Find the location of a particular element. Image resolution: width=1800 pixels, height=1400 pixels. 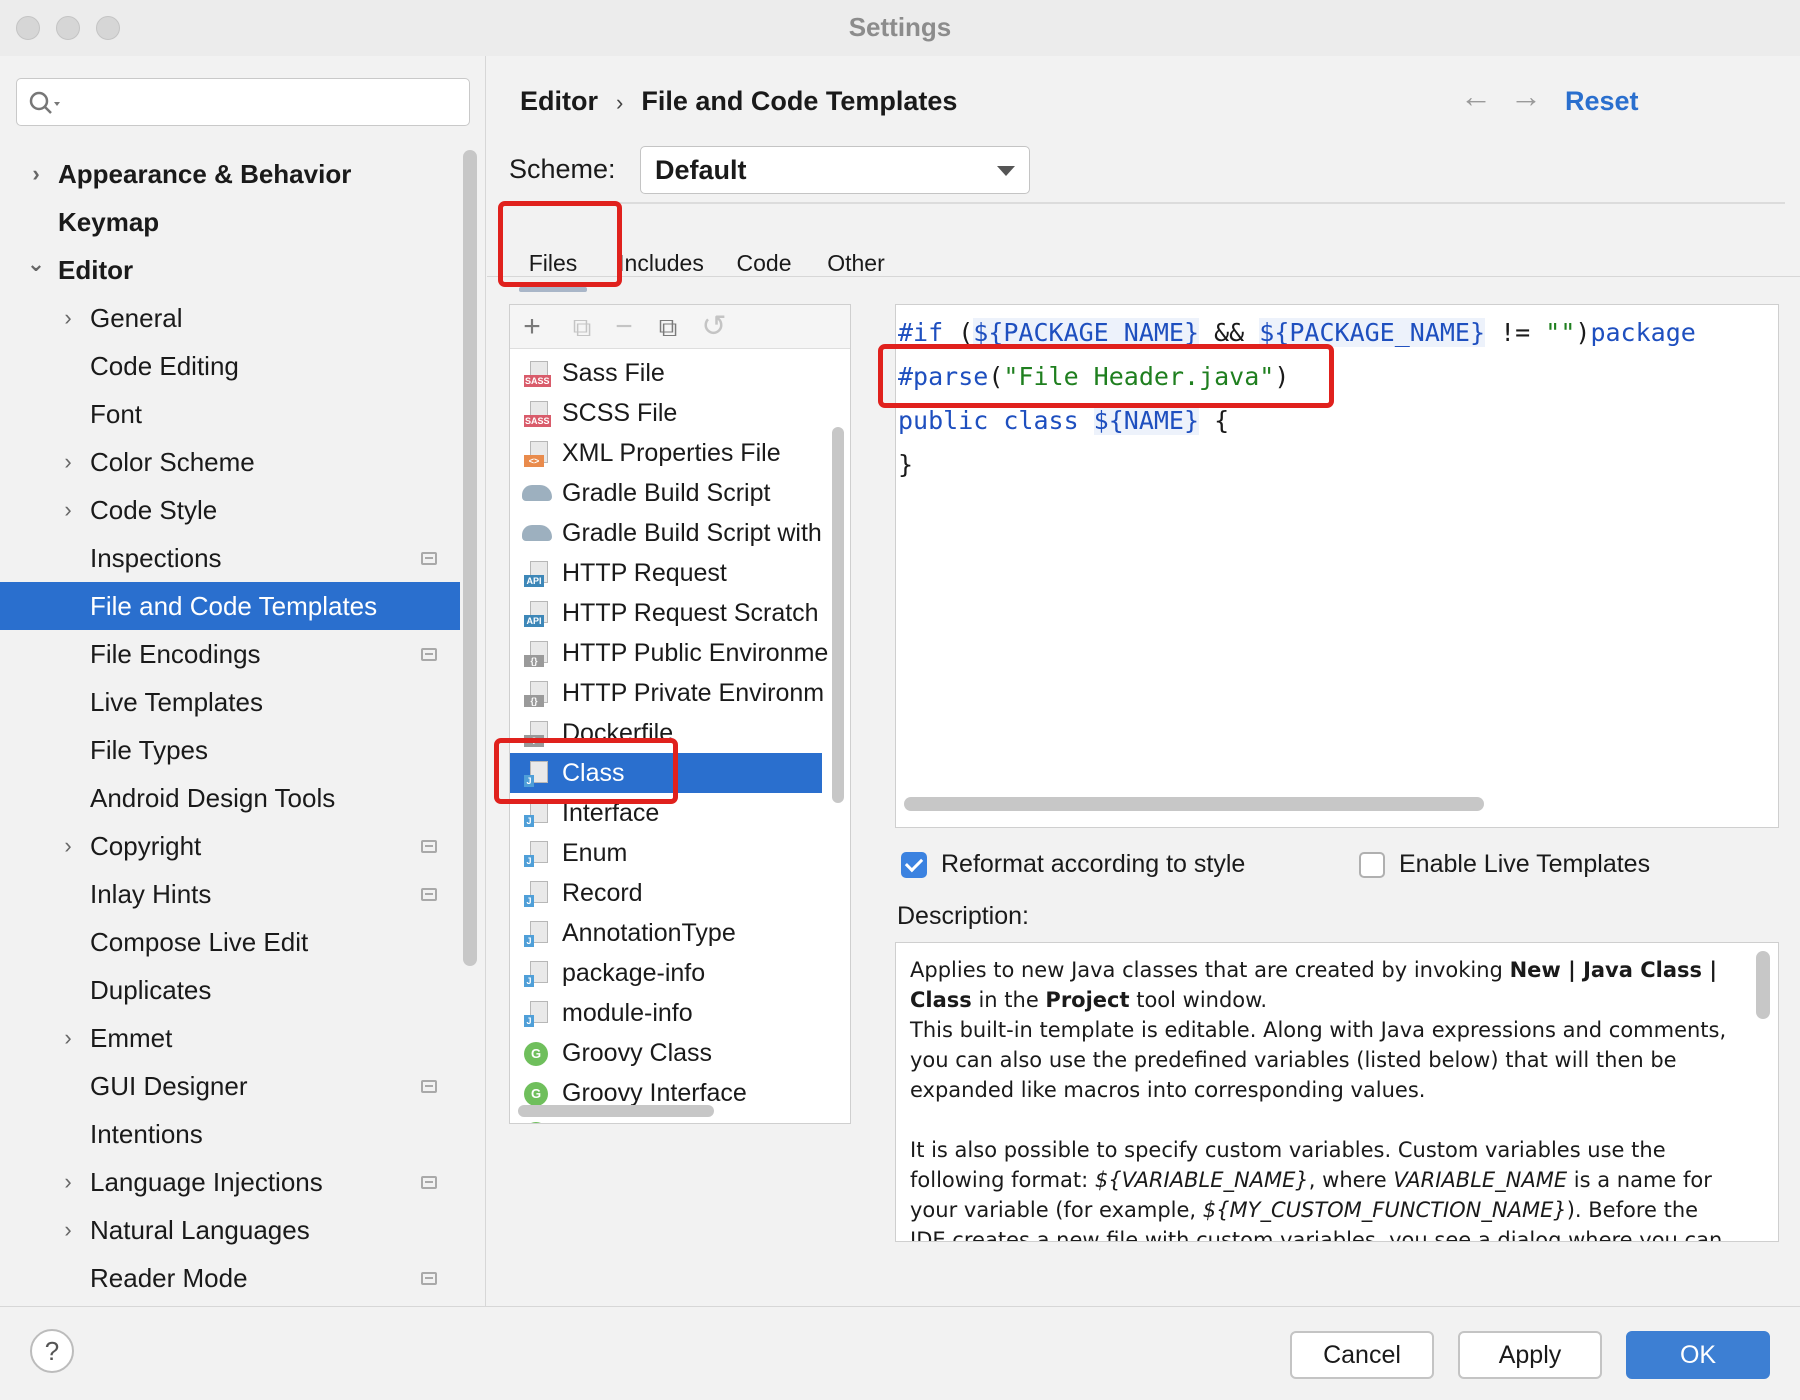

live-templates-checkbox is located at coordinates (1372, 865).